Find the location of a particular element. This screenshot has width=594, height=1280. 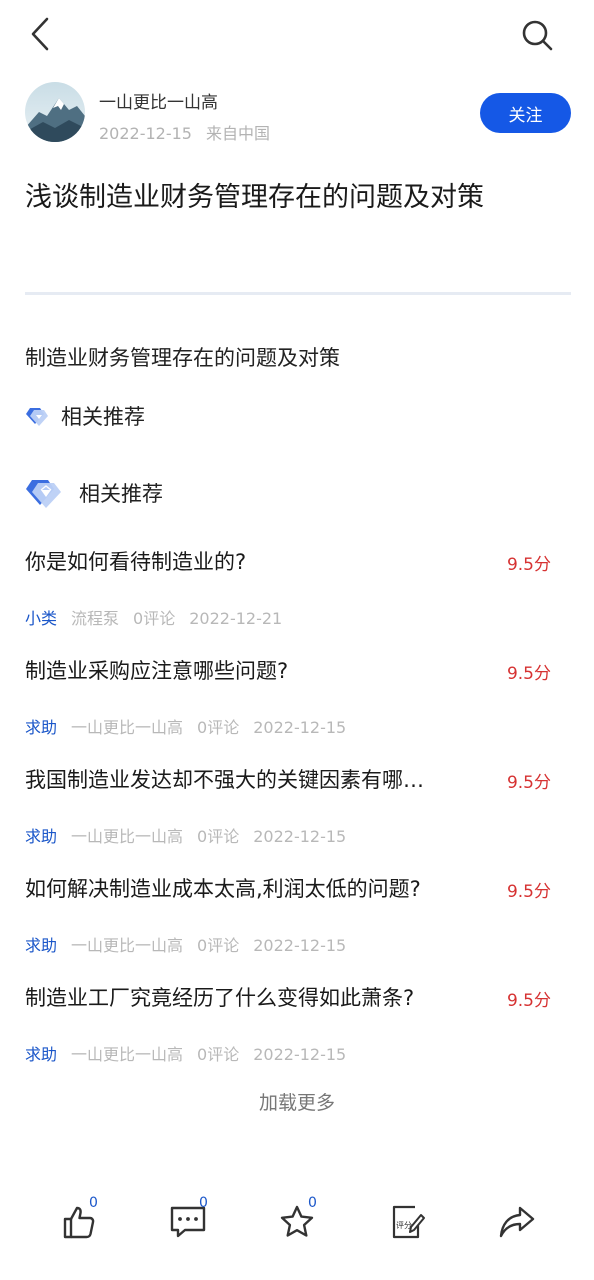

author-meta: 2022-12-15 来自中国 is located at coordinates (184, 132).